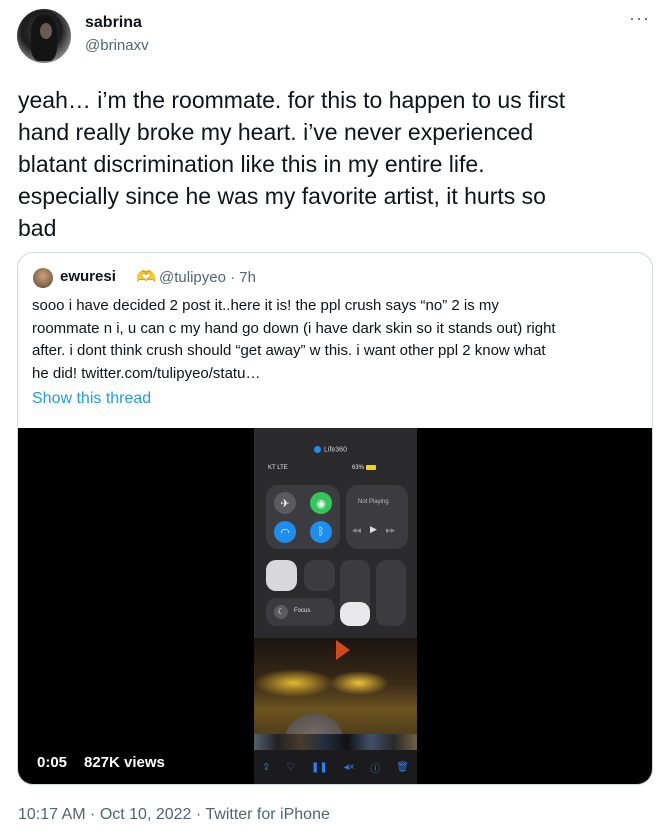  I want to click on share-icon: ⇪, so click(266, 767).